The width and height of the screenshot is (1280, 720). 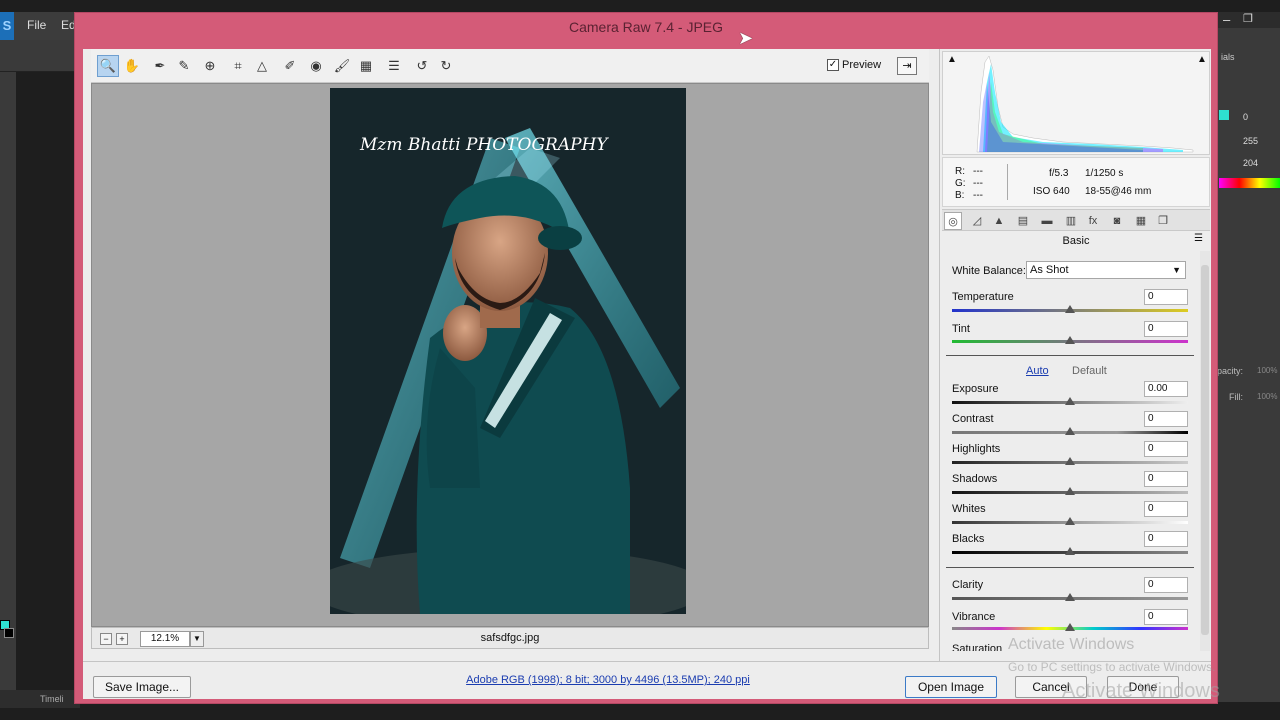 I want to click on highlights-thumb, so click(x=1070, y=461).